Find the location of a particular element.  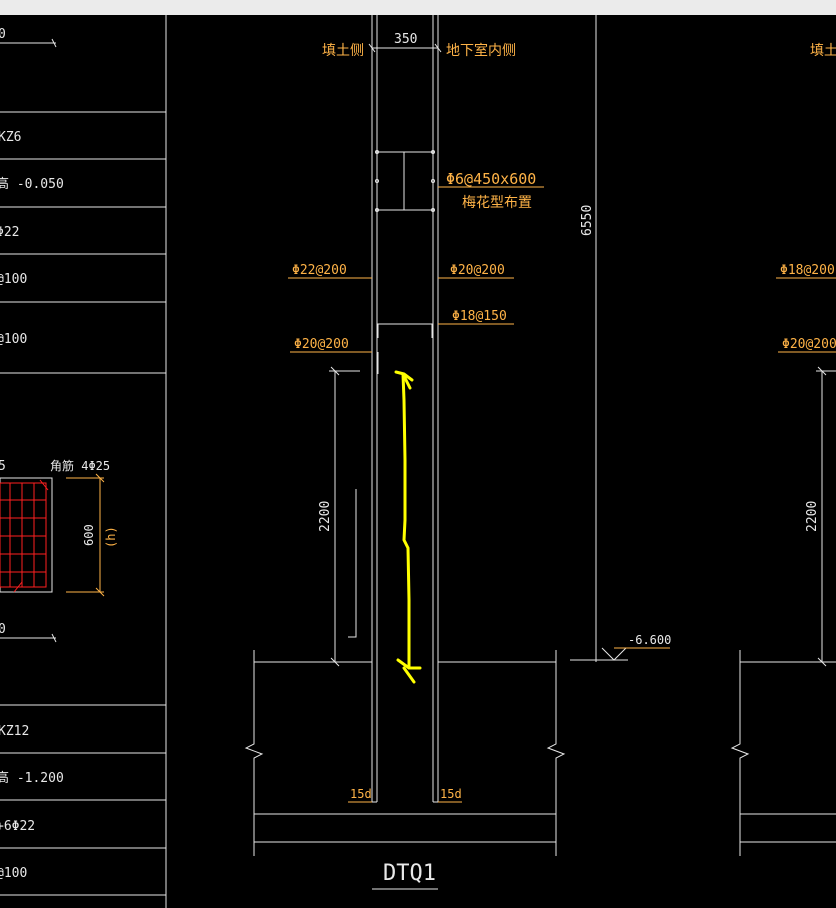

inner-vertical-rebar-label: Φ20@200 is located at coordinates (477, 270).